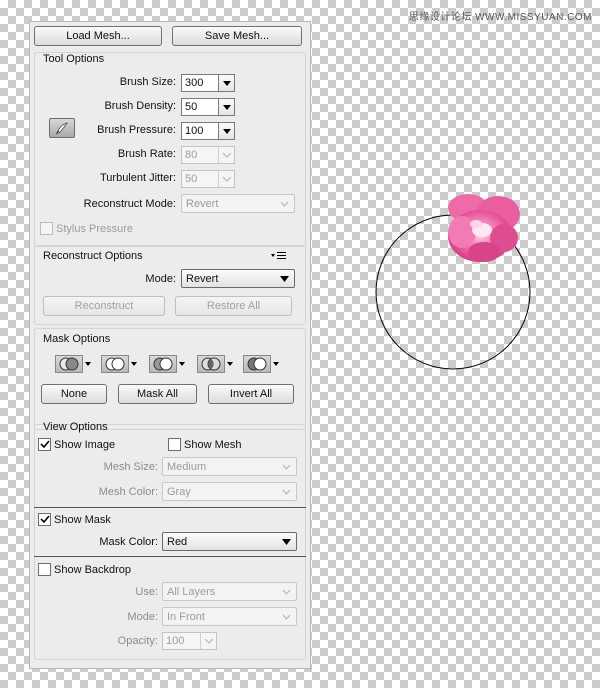  What do you see at coordinates (129, 204) in the screenshot?
I see `reconstruct-mode-label: Reconstruct Mode:` at bounding box center [129, 204].